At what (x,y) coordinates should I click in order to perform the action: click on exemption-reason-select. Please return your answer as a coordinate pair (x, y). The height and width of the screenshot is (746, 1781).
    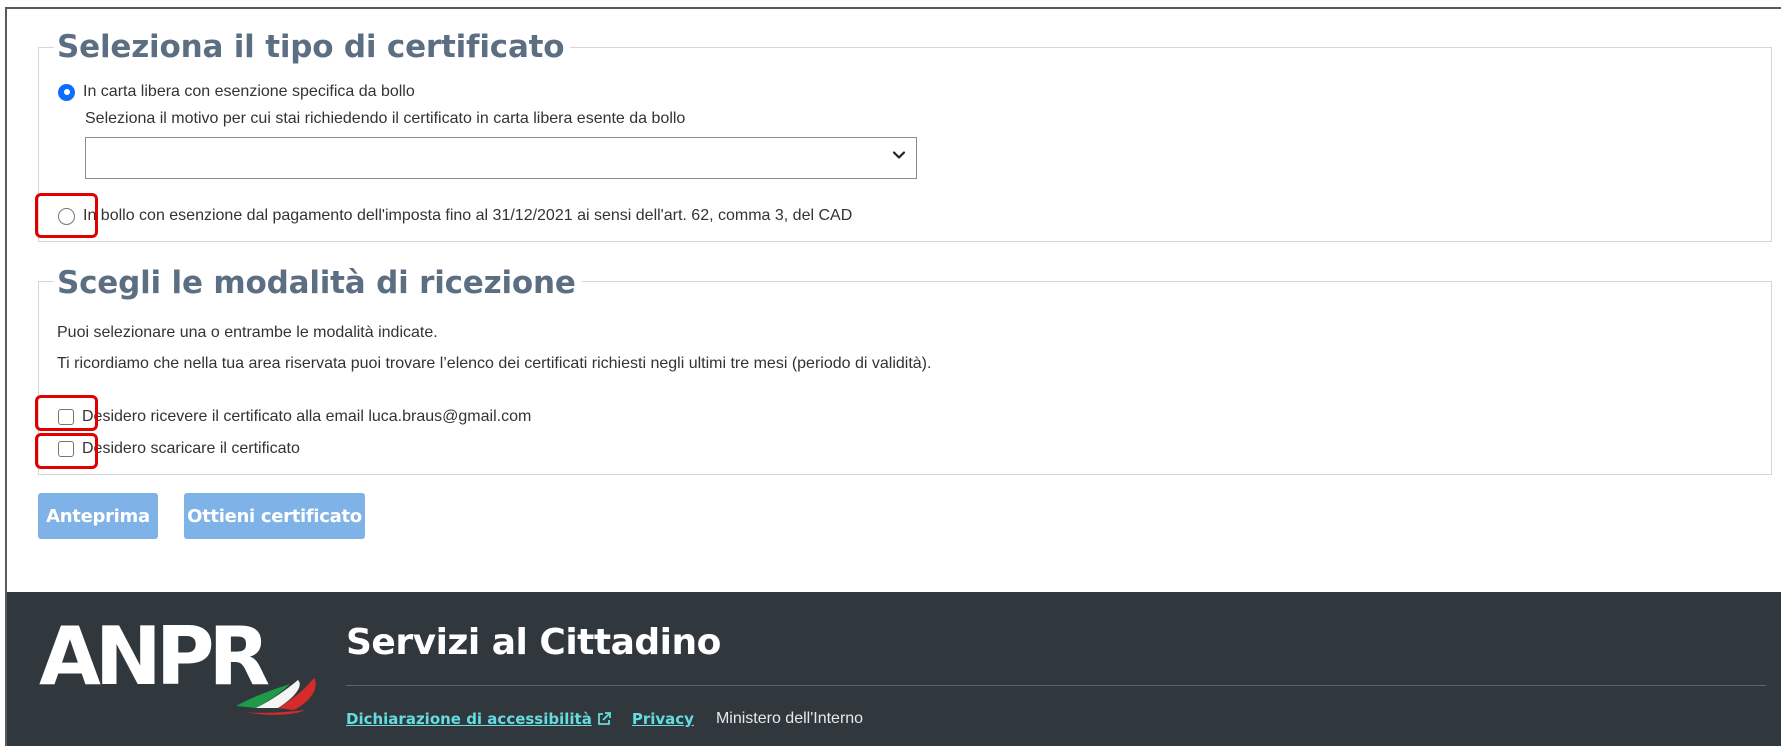
    Looking at the image, I should click on (501, 158).